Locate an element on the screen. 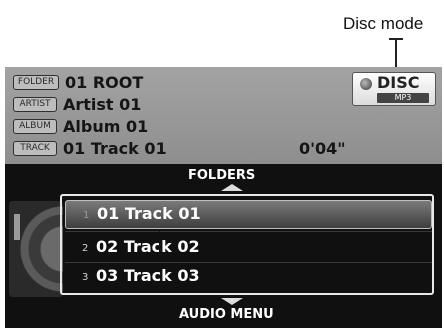 The height and width of the screenshot is (328, 444). track-value: 01 Track 01 is located at coordinates (115, 148).